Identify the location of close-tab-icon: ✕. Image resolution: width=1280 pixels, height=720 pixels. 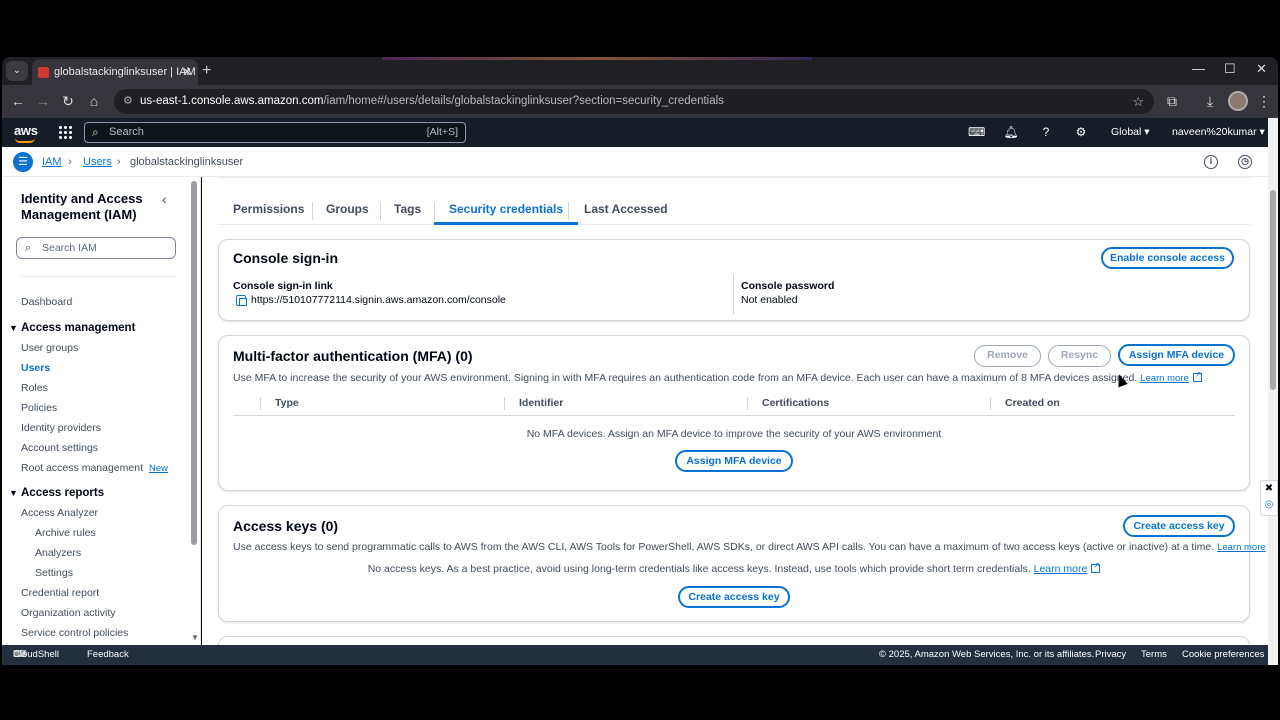
(187, 72).